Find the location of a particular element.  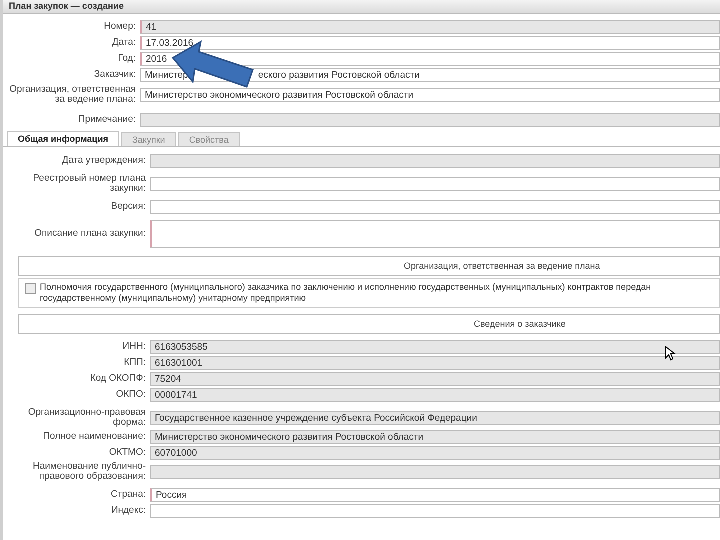

field-label: Наименование публично-правового образования: is located at coordinates (89, 472).